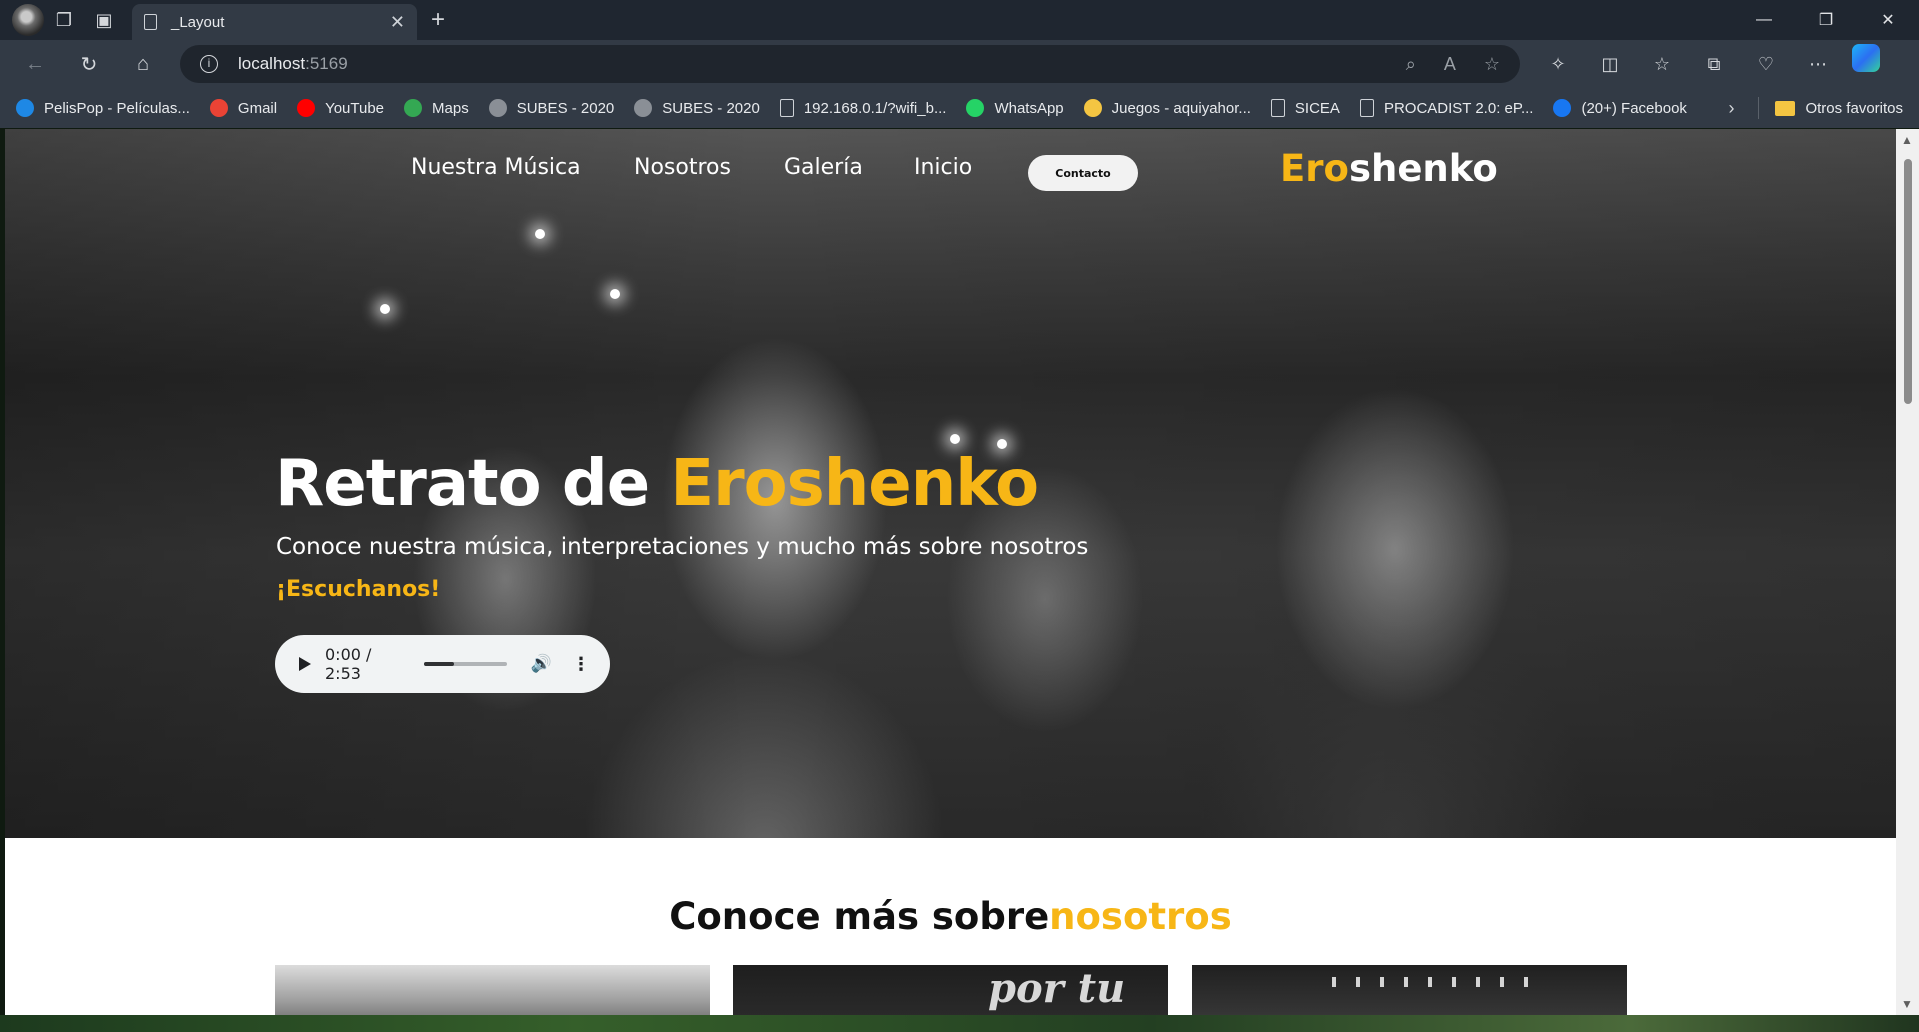  I want to click on more-menu-icon: ⋯, so click(1818, 64).